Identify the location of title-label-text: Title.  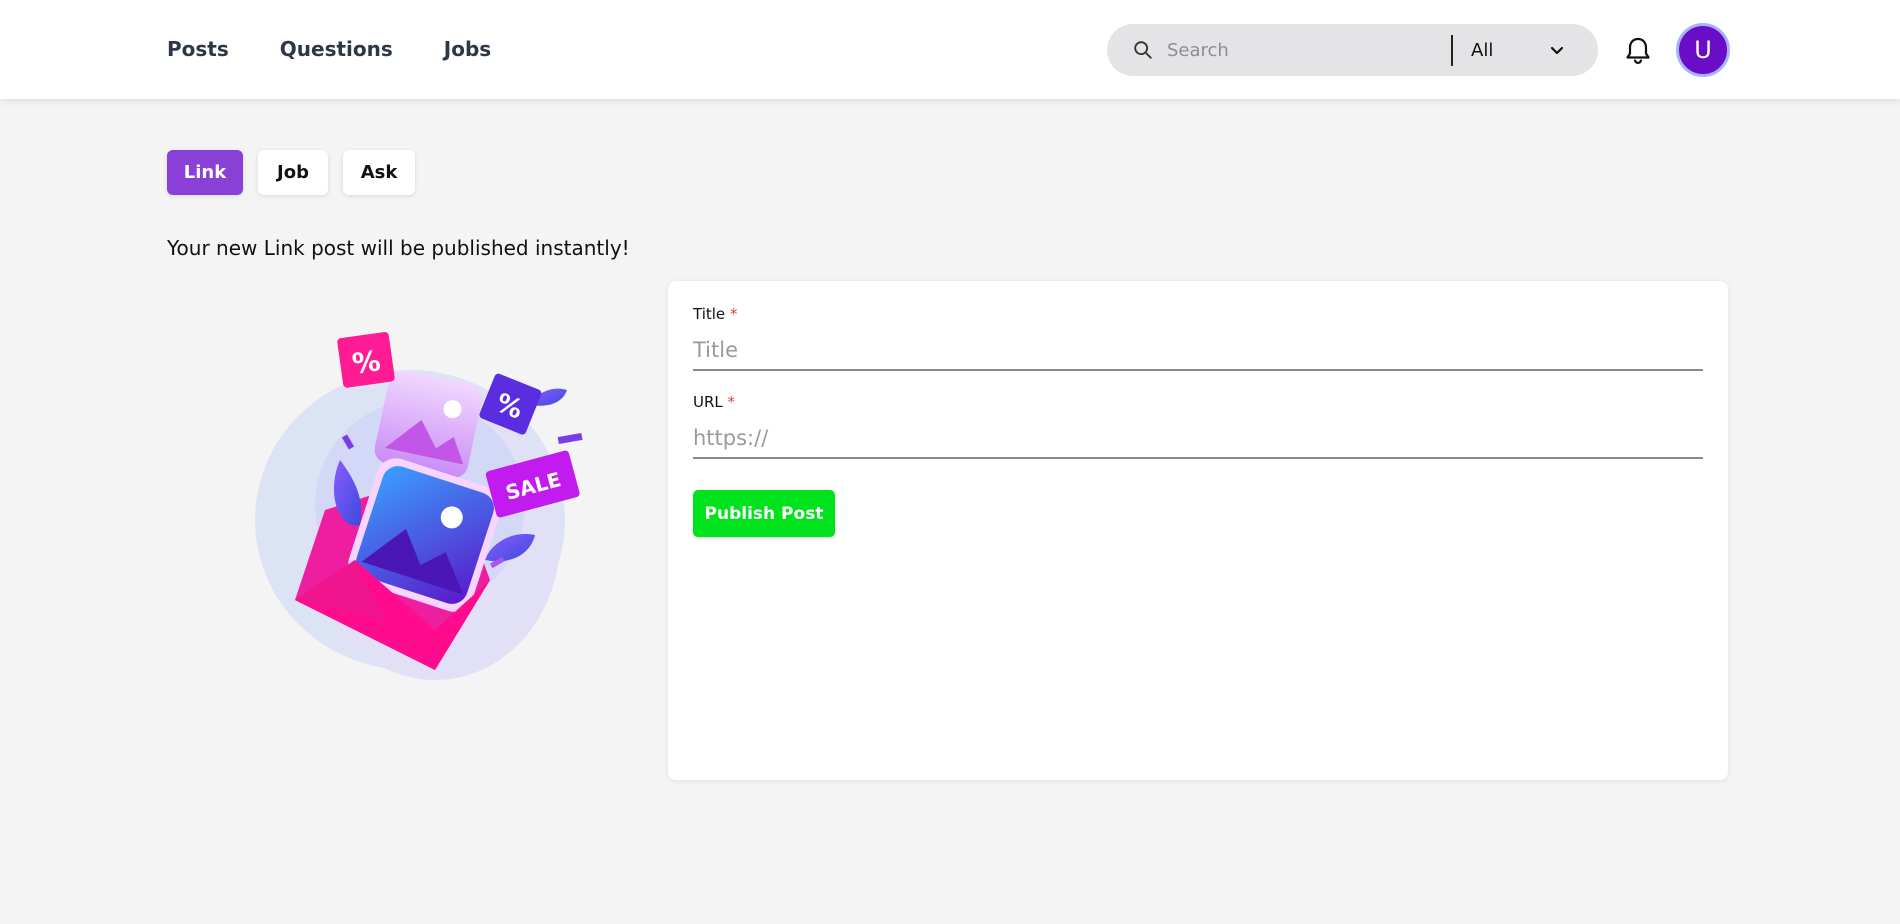
(709, 314).